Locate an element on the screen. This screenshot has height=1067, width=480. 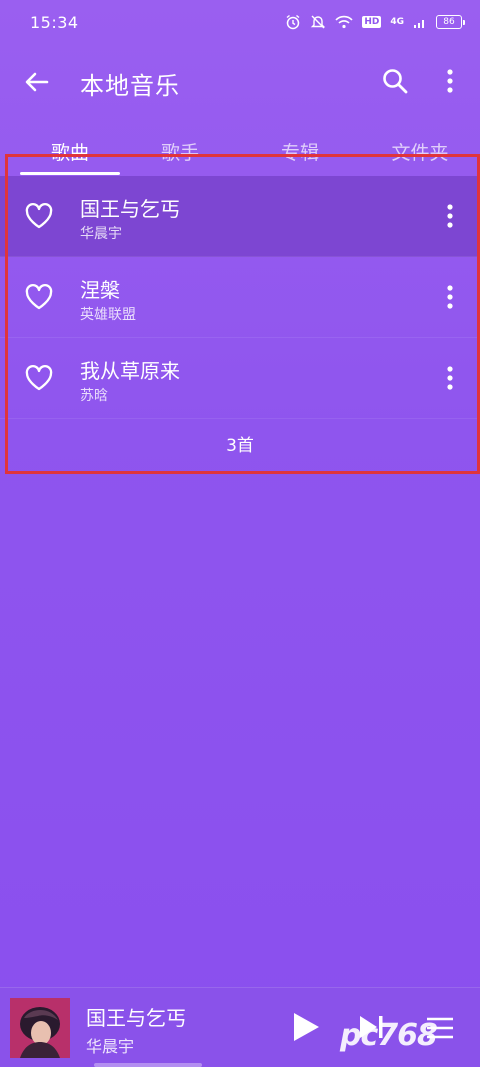
page-title: 本地音乐 is located at coordinates (130, 86).